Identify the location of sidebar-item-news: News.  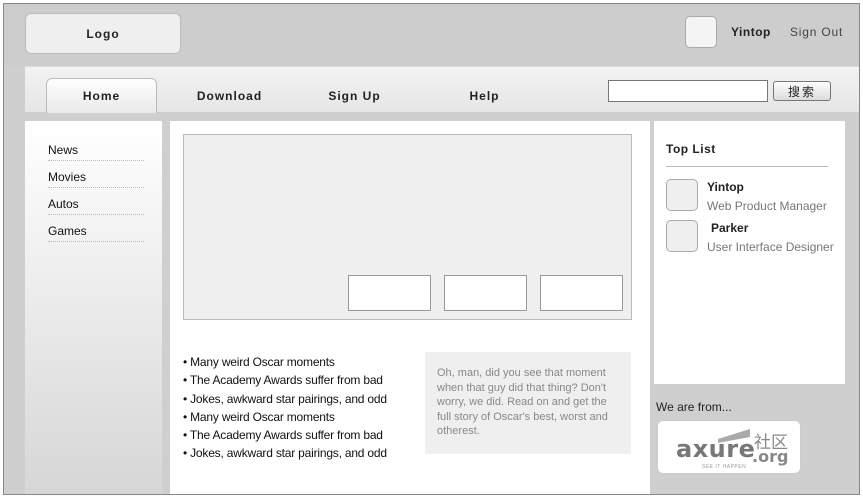
(96, 148).